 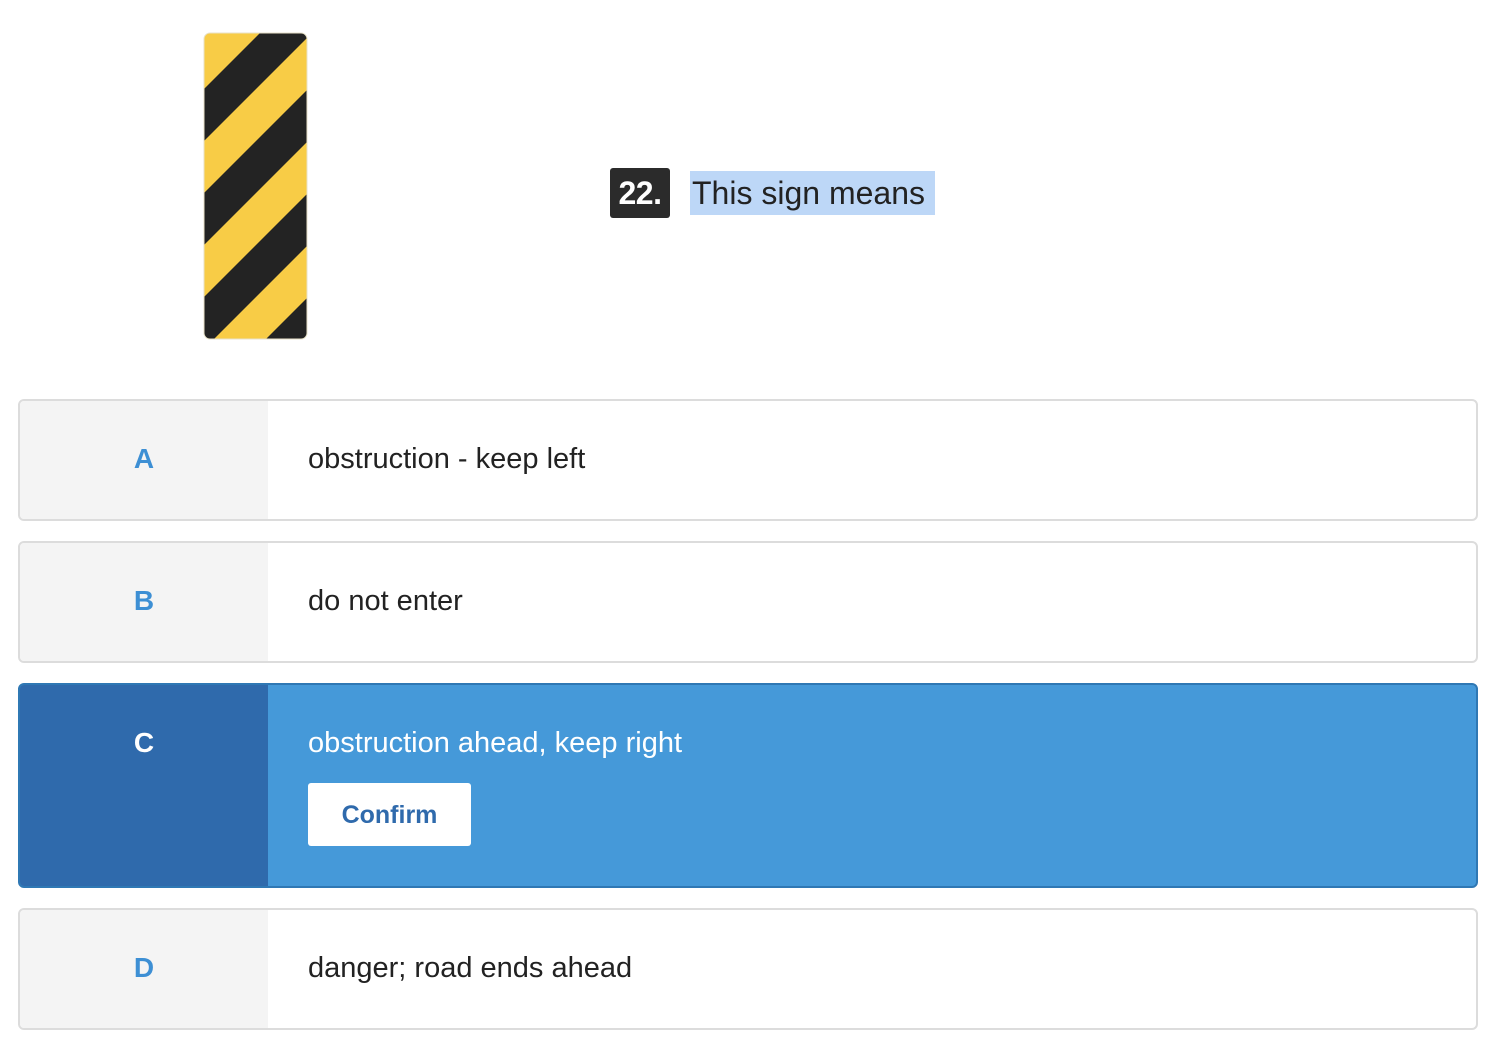 I want to click on question-text: This sign means, so click(x=812, y=193).